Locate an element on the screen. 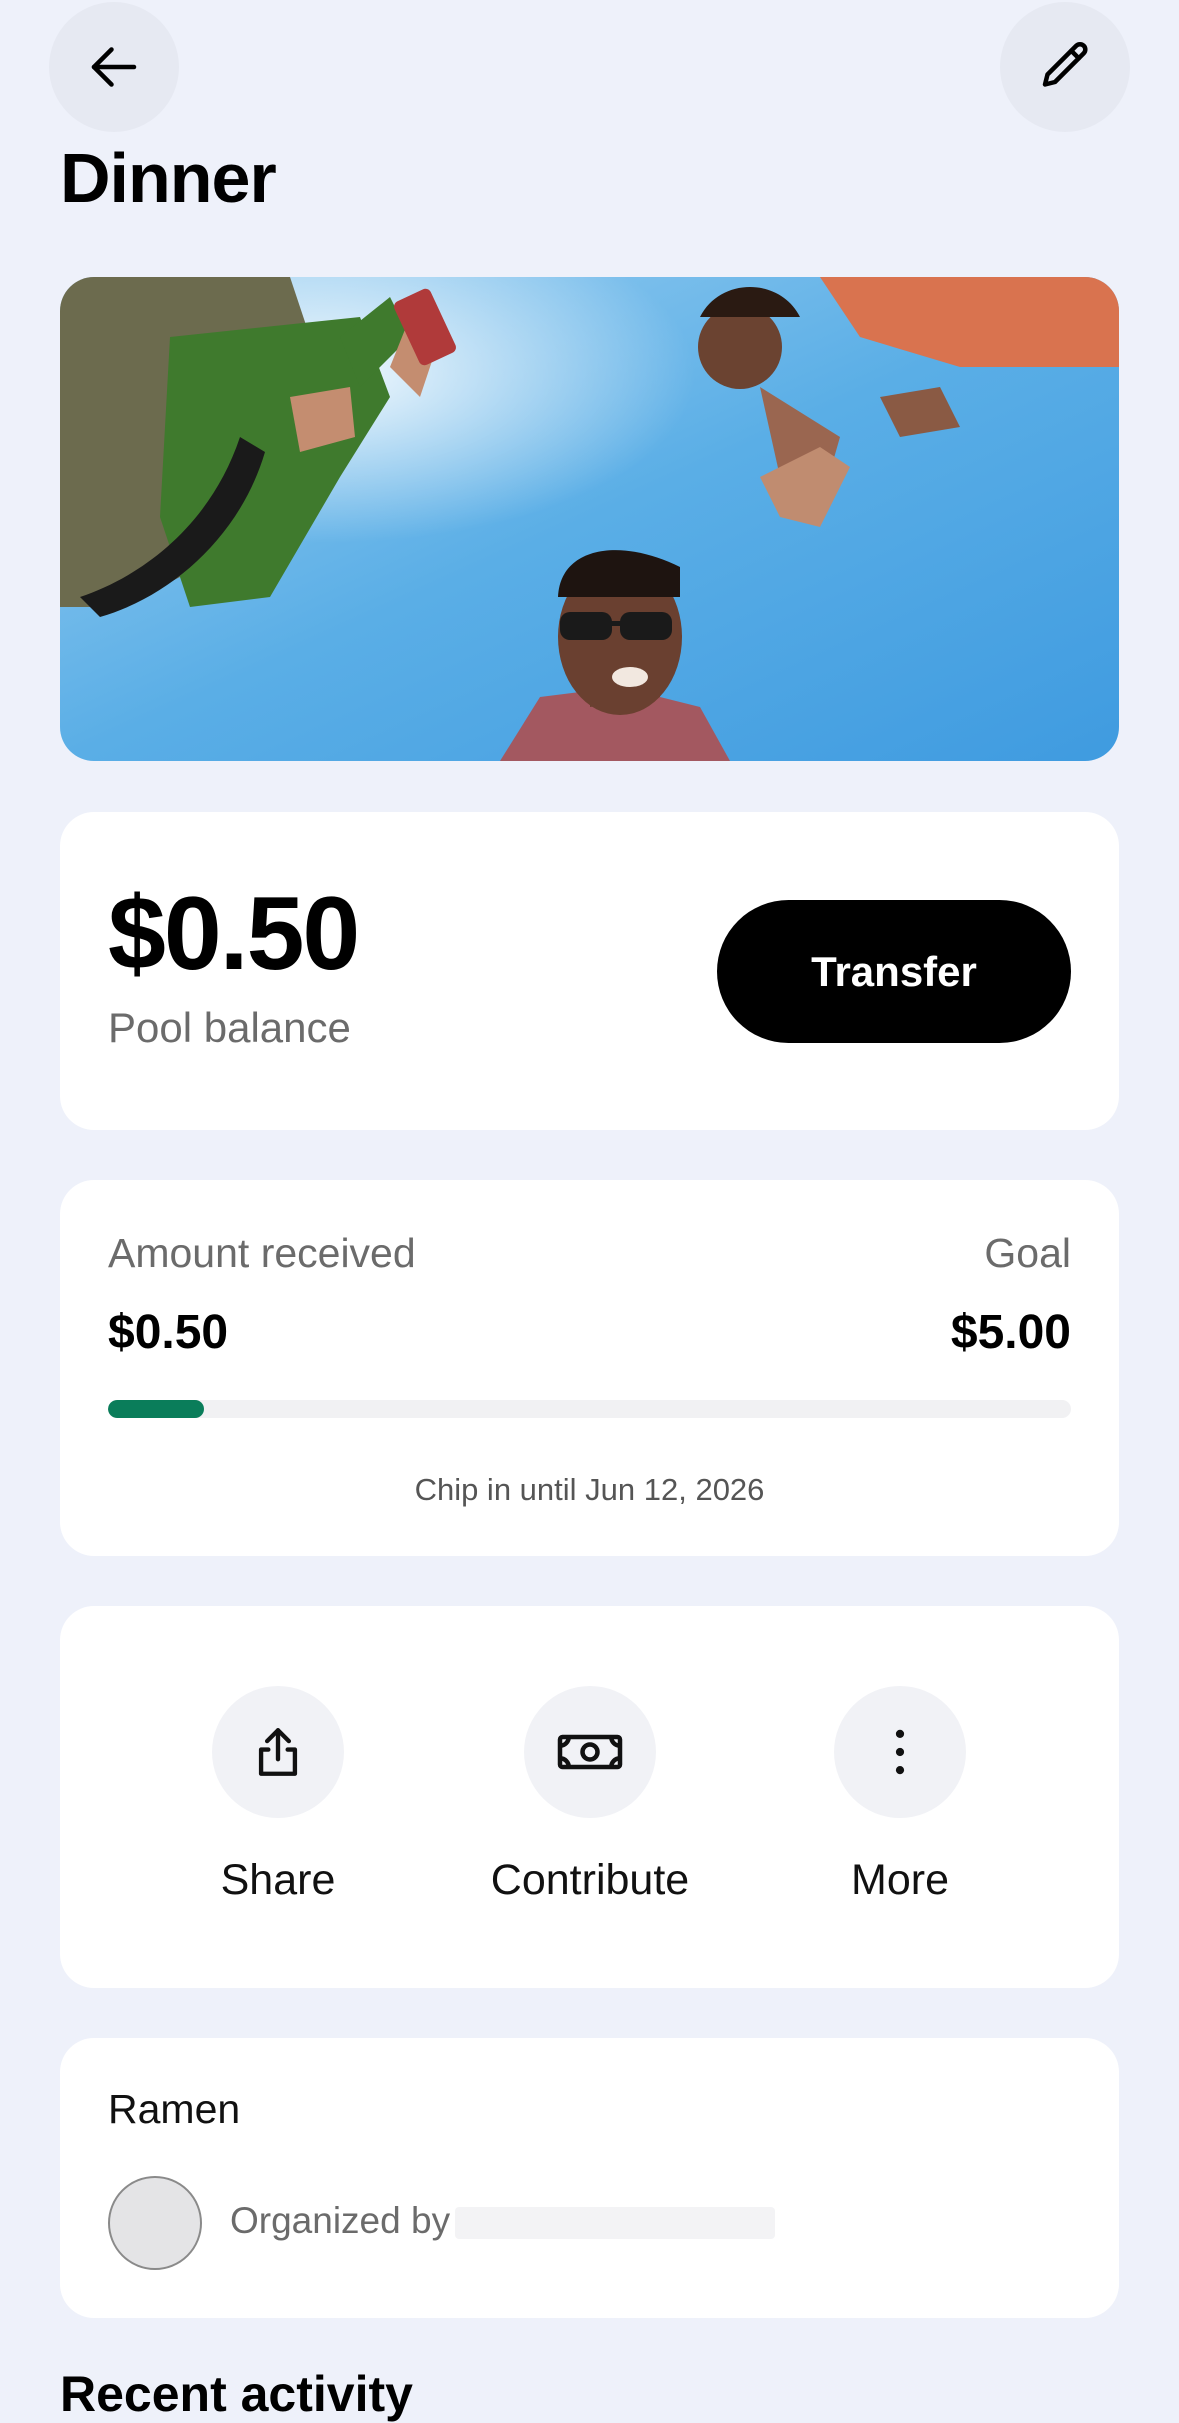 The width and height of the screenshot is (1179, 2423). more-button is located at coordinates (900, 1752).